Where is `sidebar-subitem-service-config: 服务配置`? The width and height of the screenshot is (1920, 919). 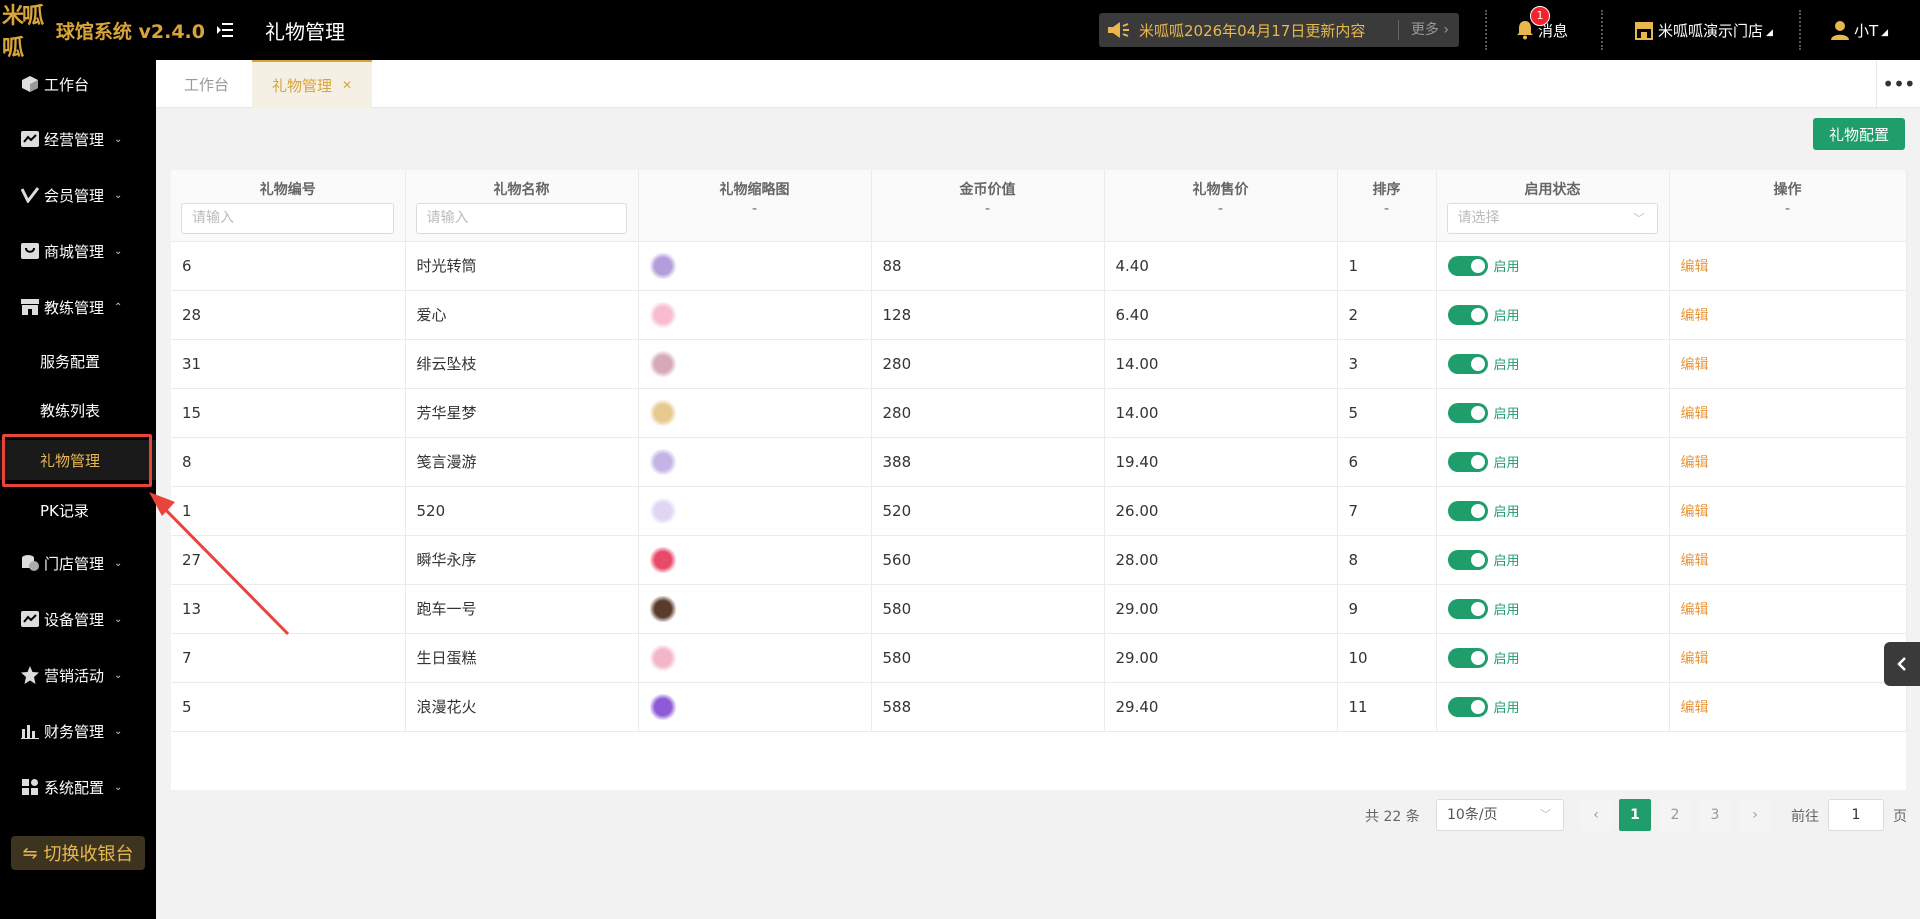
sidebar-subitem-service-config: 服务配置 is located at coordinates (78, 361).